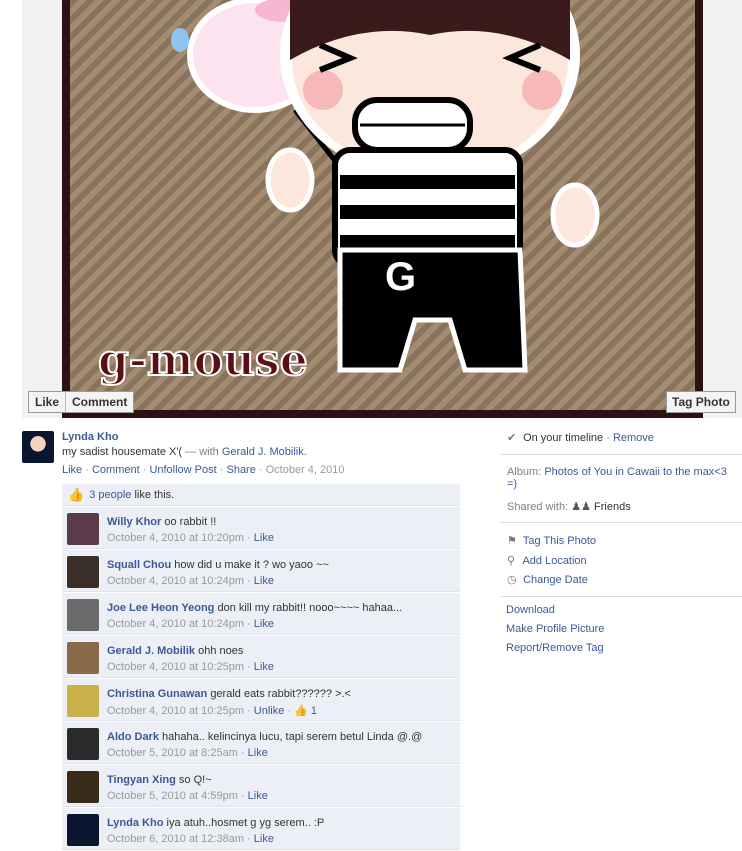 The image size is (742, 851). What do you see at coordinates (524, 472) in the screenshot?
I see `album-label: Album:` at bounding box center [524, 472].